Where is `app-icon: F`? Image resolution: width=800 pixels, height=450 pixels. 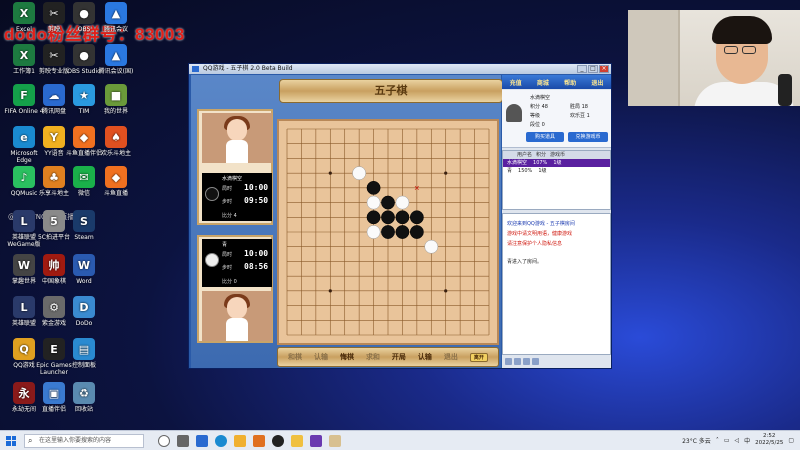
app-icon: F is located at coordinates (24, 95).